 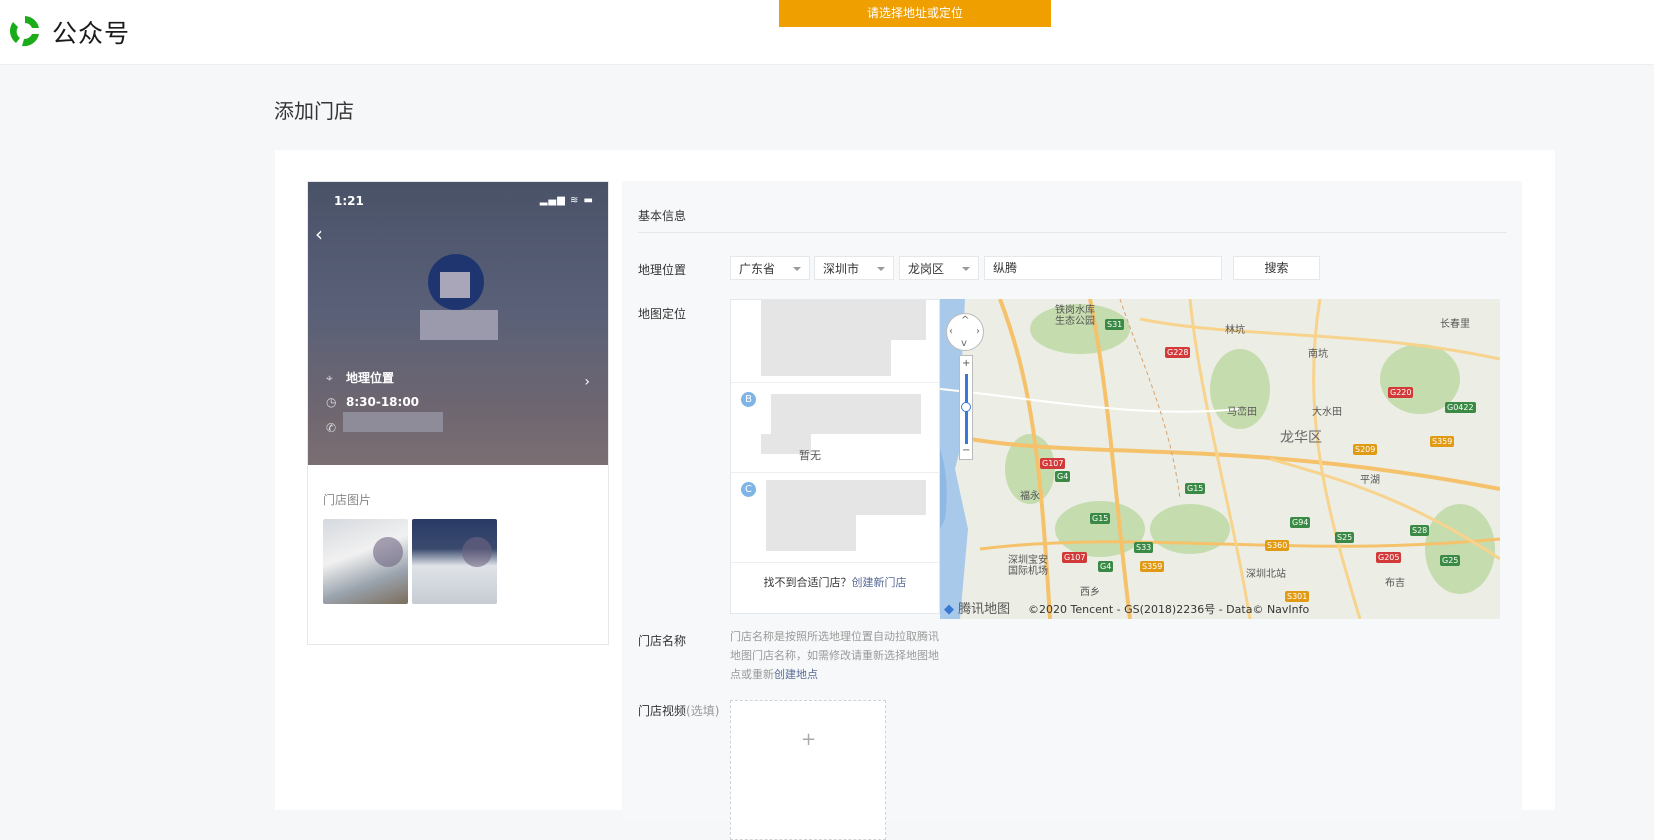 What do you see at coordinates (1450, 560) in the screenshot?
I see `road-tag: G25` at bounding box center [1450, 560].